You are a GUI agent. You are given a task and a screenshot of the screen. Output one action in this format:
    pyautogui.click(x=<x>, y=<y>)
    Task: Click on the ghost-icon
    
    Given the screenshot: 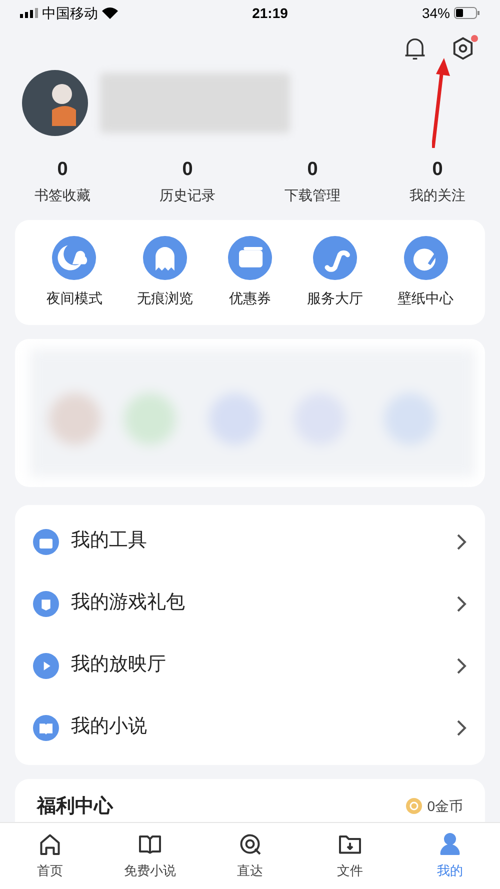 What is the action you would take?
    pyautogui.click(x=165, y=258)
    